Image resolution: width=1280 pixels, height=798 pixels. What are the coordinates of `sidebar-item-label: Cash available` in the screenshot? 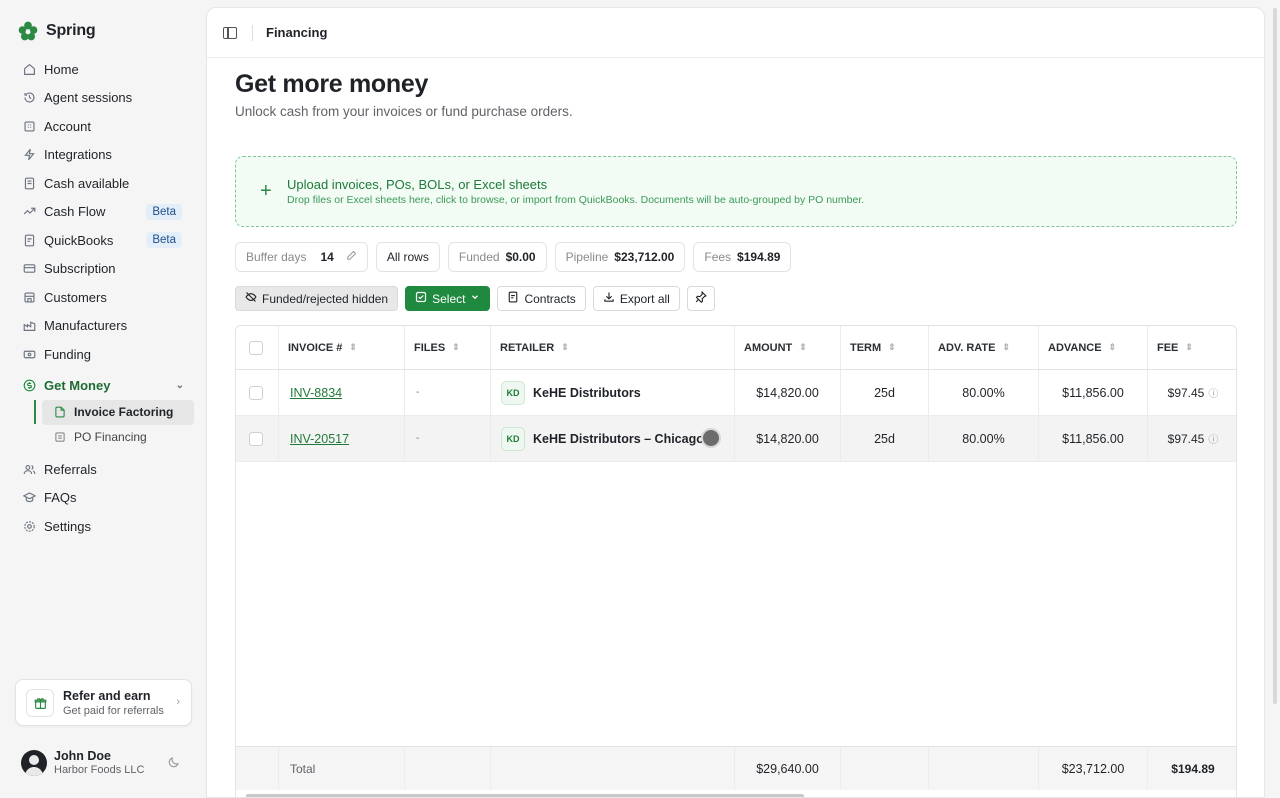 It's located at (87, 183).